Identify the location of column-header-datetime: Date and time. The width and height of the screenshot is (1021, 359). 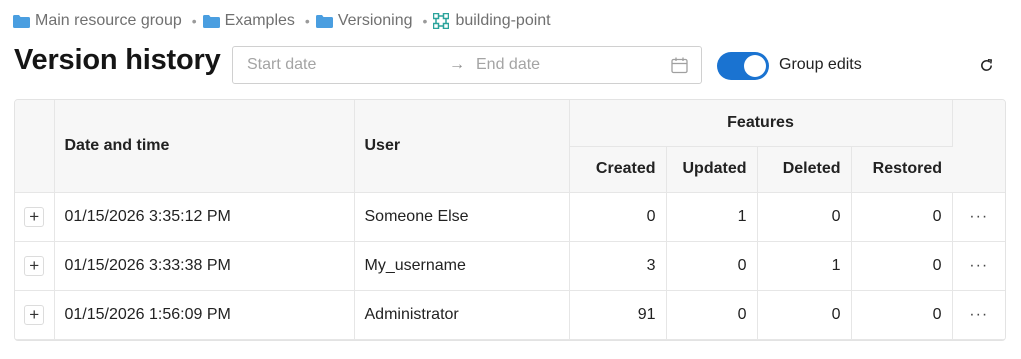
(204, 146).